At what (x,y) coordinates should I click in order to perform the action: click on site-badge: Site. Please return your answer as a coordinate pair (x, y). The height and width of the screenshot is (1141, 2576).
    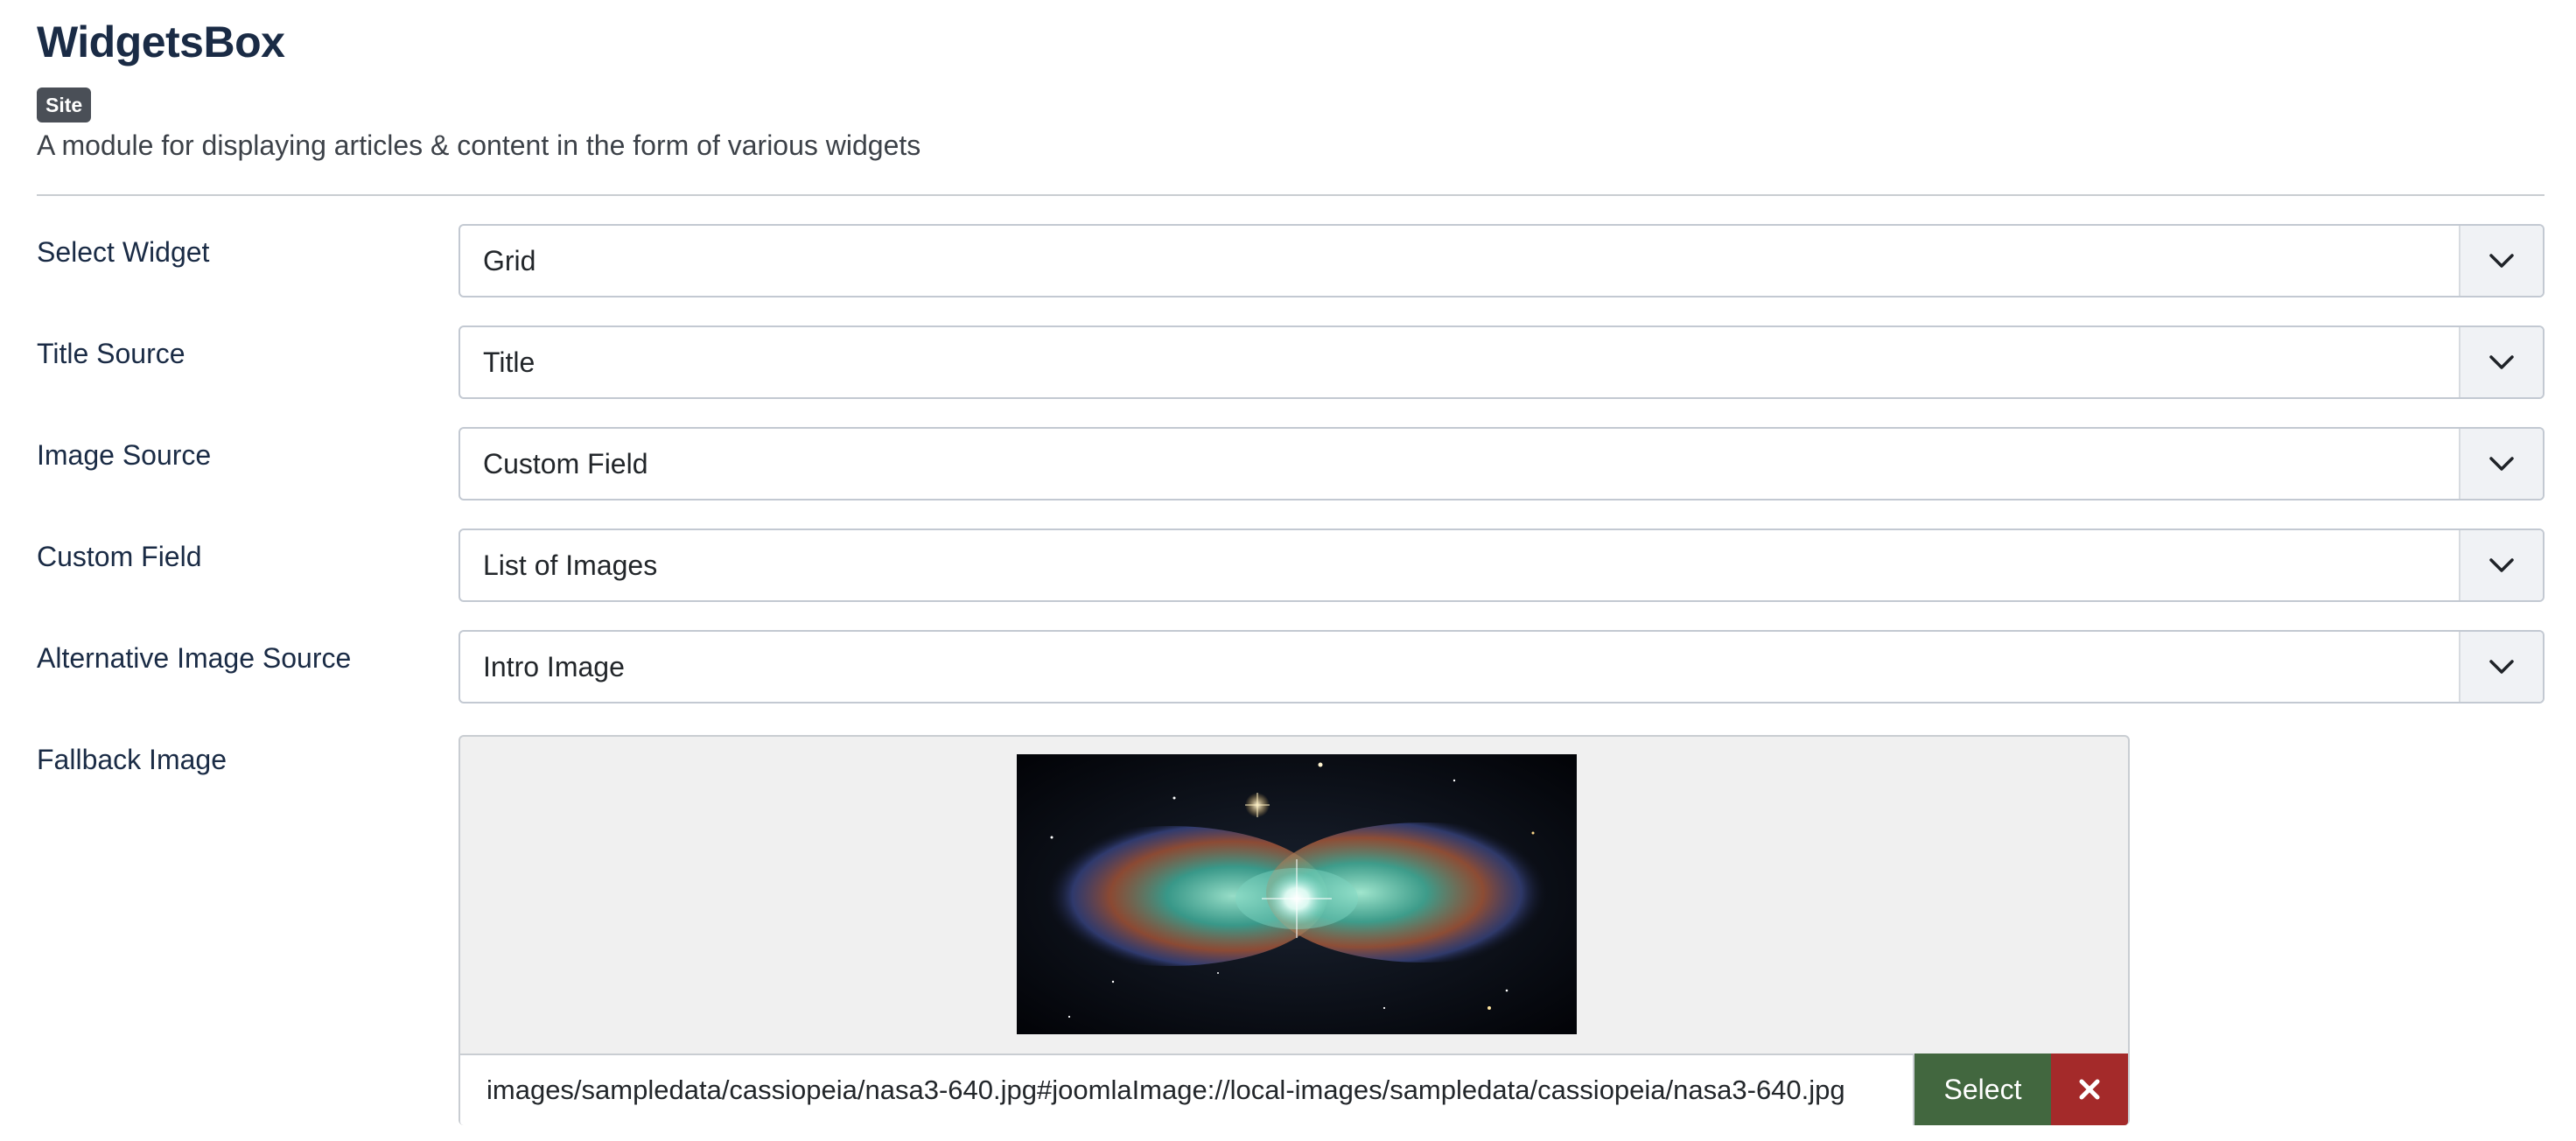
    Looking at the image, I should click on (64, 105).